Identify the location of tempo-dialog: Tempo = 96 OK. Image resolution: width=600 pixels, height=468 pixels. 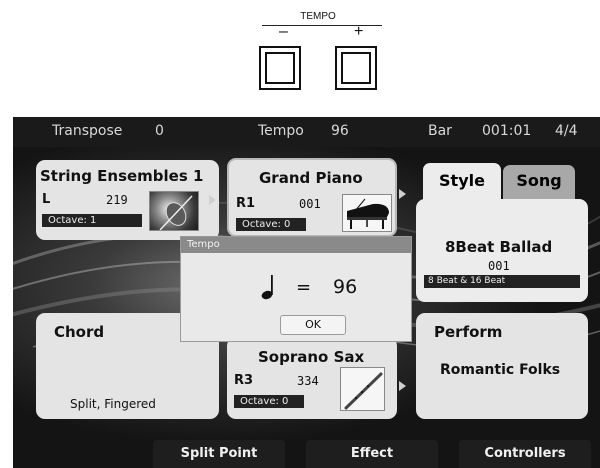
(296, 289).